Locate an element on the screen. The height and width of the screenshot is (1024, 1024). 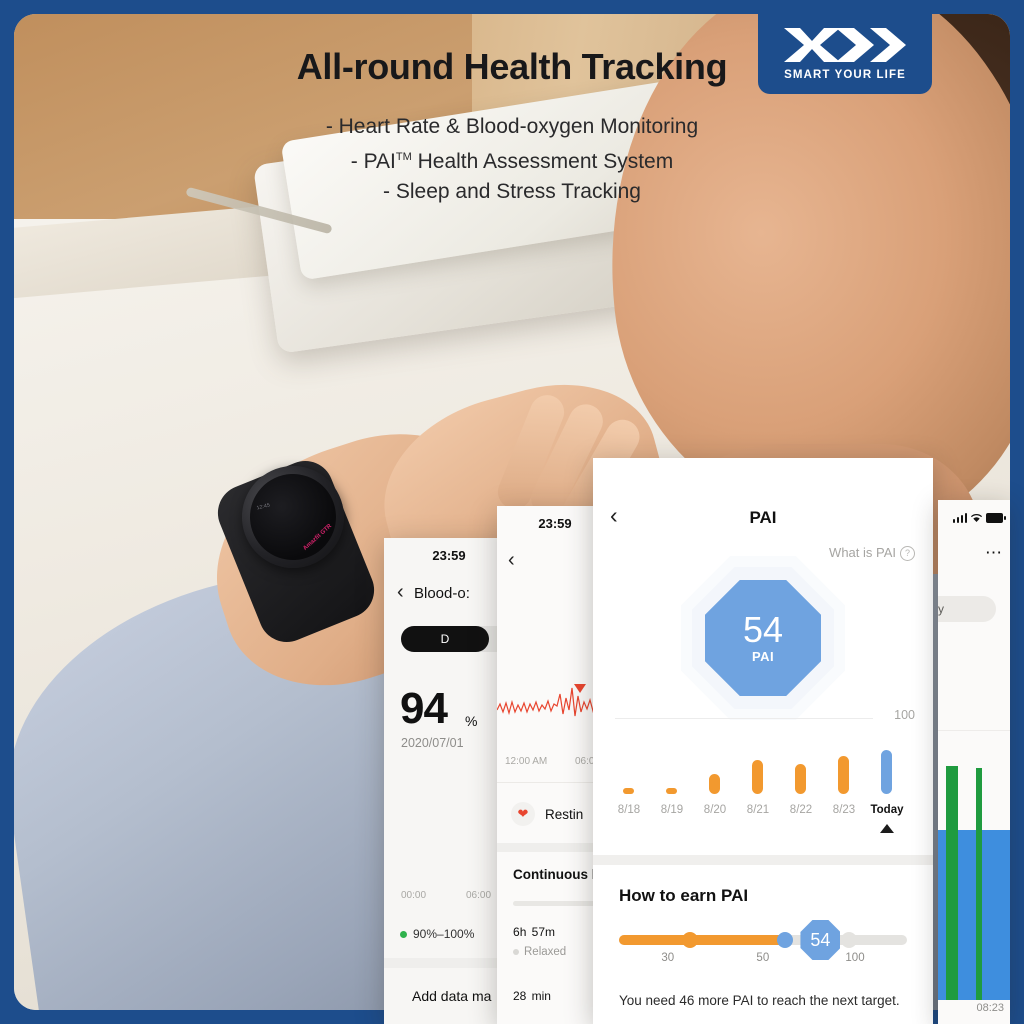
x-chevron-logo-icon is located at coordinates (845, 44).